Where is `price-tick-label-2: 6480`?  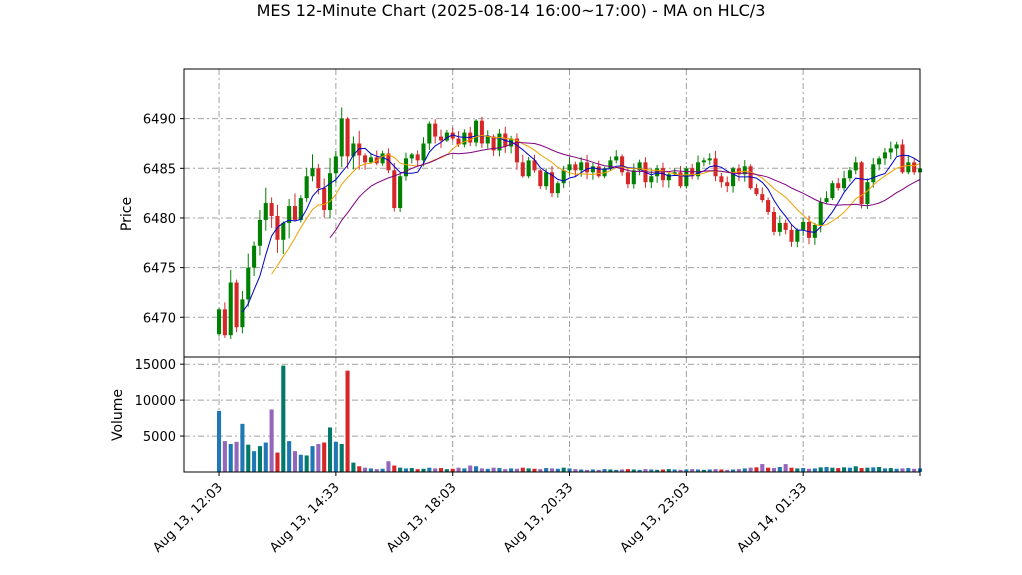
price-tick-label-2: 6480 is located at coordinates (159, 219).